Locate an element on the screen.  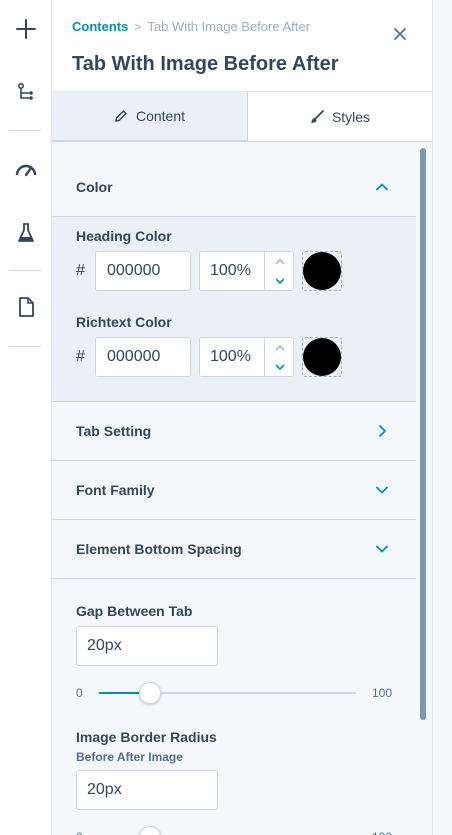
heading-color-opacity-stepper is located at coordinates (279, 271).